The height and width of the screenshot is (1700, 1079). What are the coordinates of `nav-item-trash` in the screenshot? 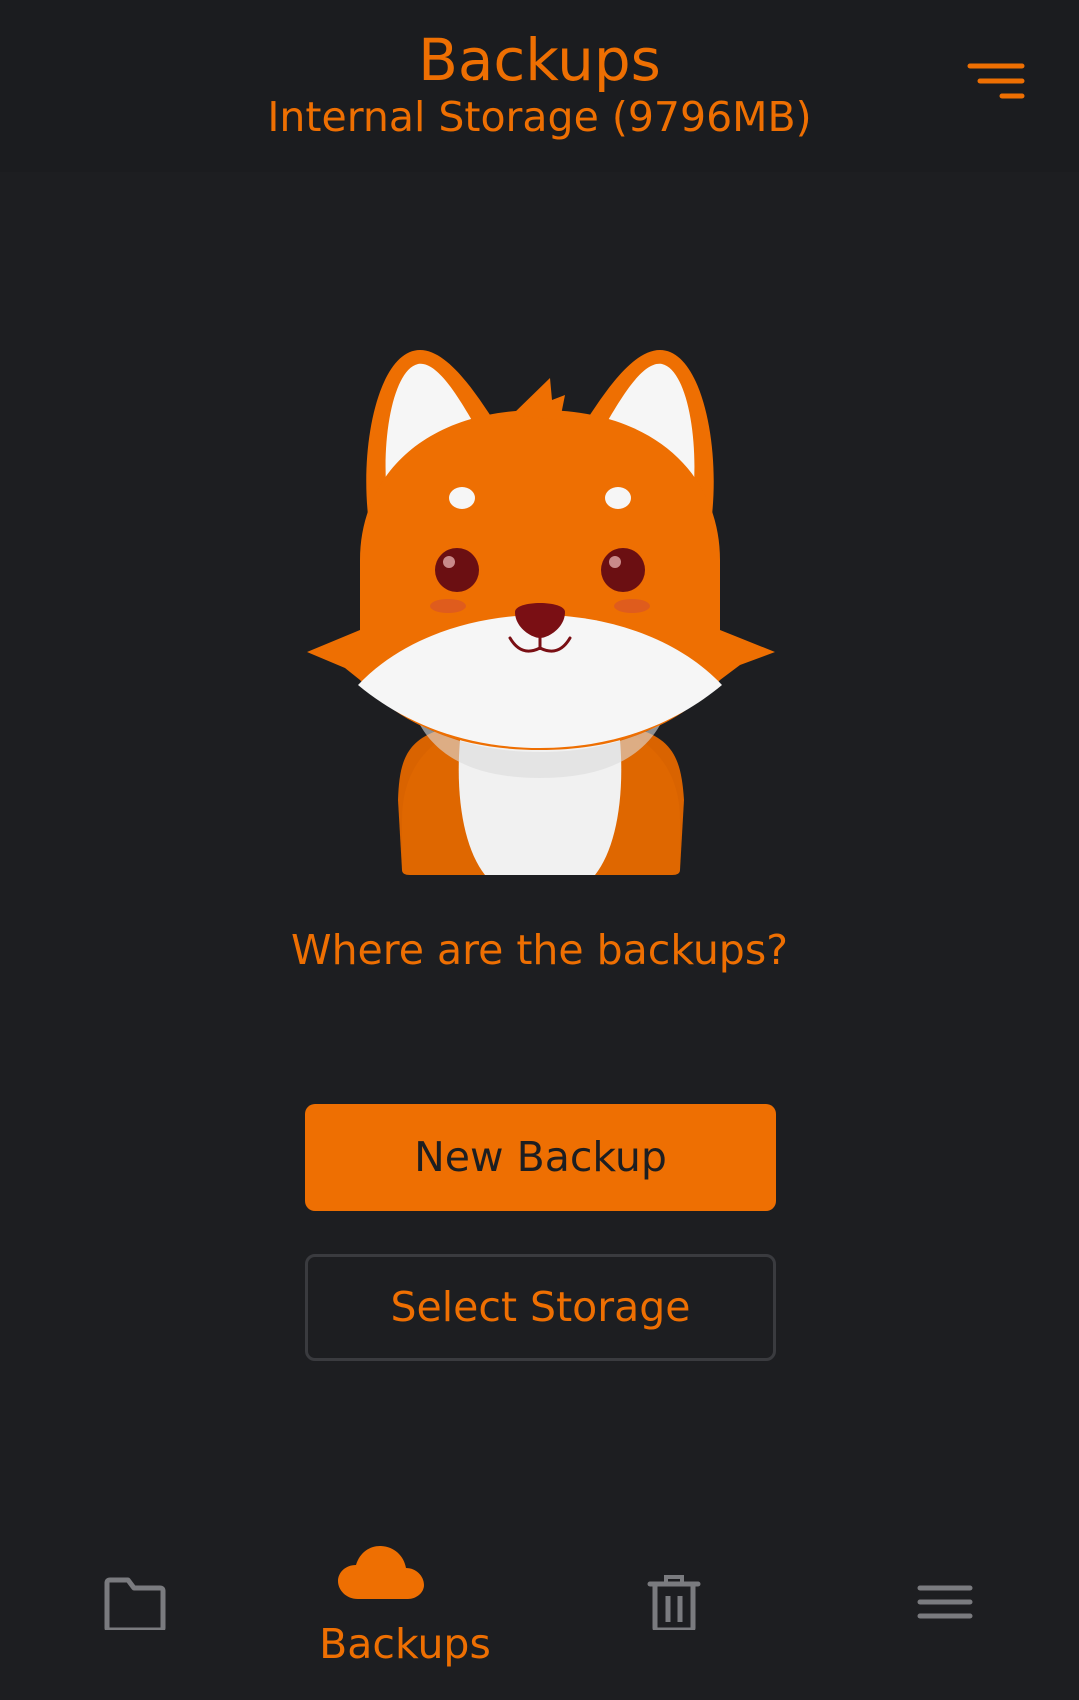 It's located at (675, 1615).